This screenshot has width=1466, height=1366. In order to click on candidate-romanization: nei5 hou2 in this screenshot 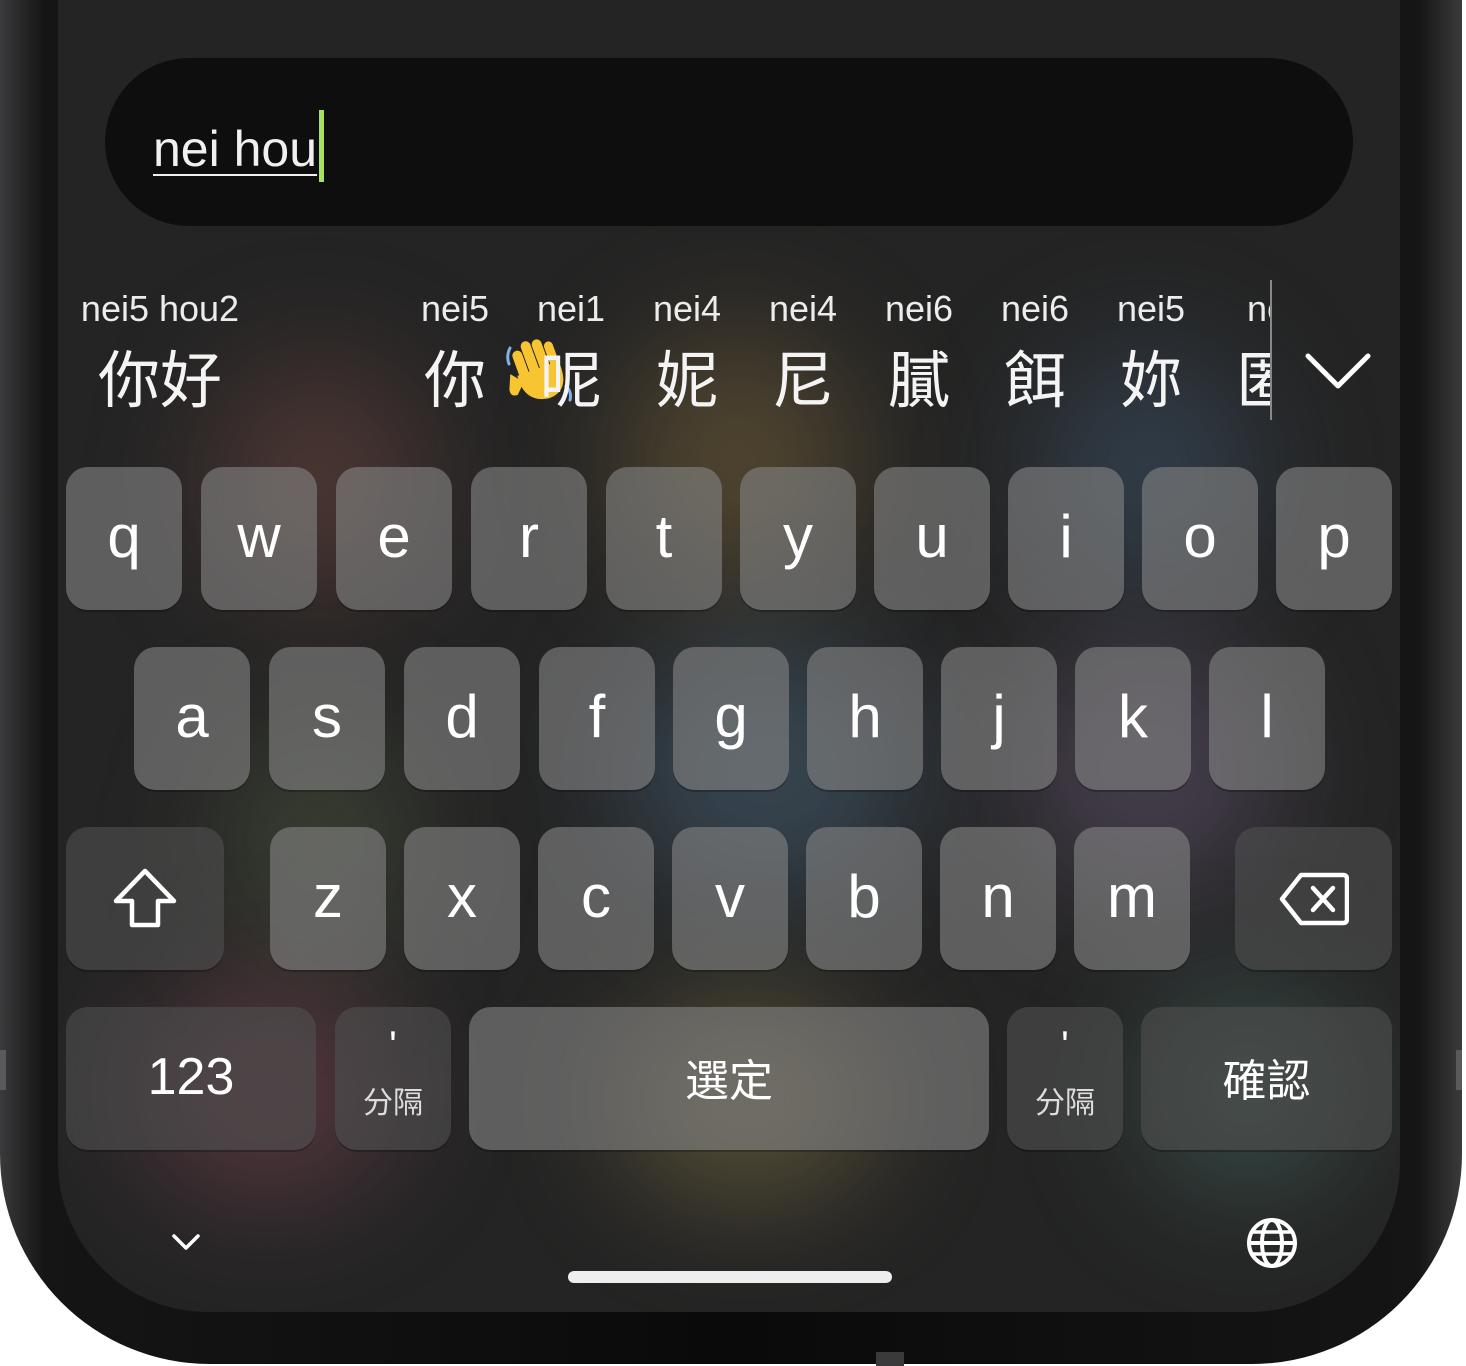, I will do `click(160, 308)`.